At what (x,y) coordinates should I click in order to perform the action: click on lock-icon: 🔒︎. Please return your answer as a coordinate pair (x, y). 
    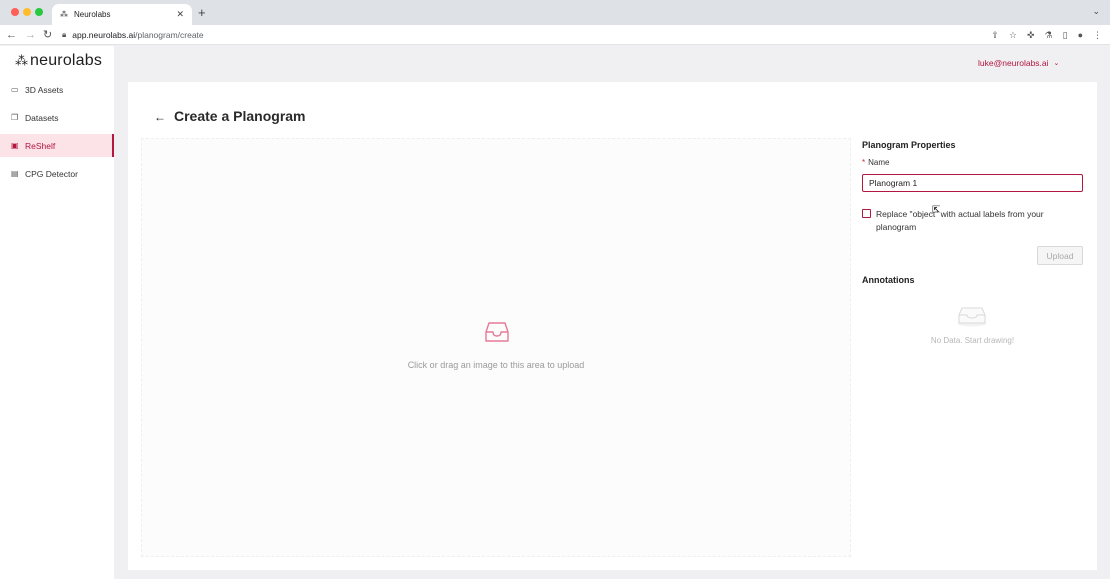
    Looking at the image, I should click on (64, 34).